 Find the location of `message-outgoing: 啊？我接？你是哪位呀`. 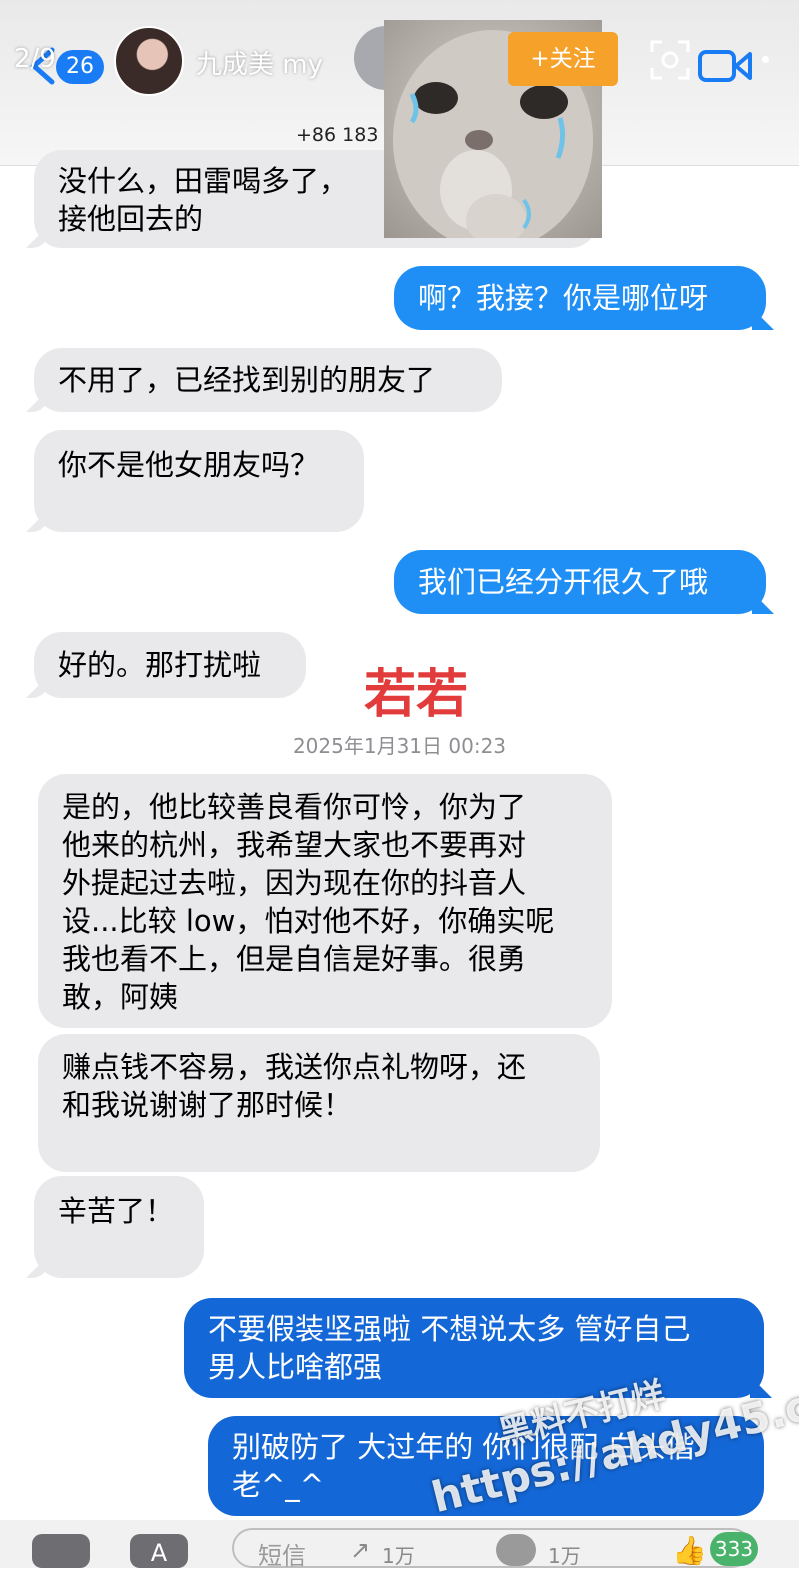

message-outgoing: 啊？我接？你是哪位呀 is located at coordinates (580, 298).